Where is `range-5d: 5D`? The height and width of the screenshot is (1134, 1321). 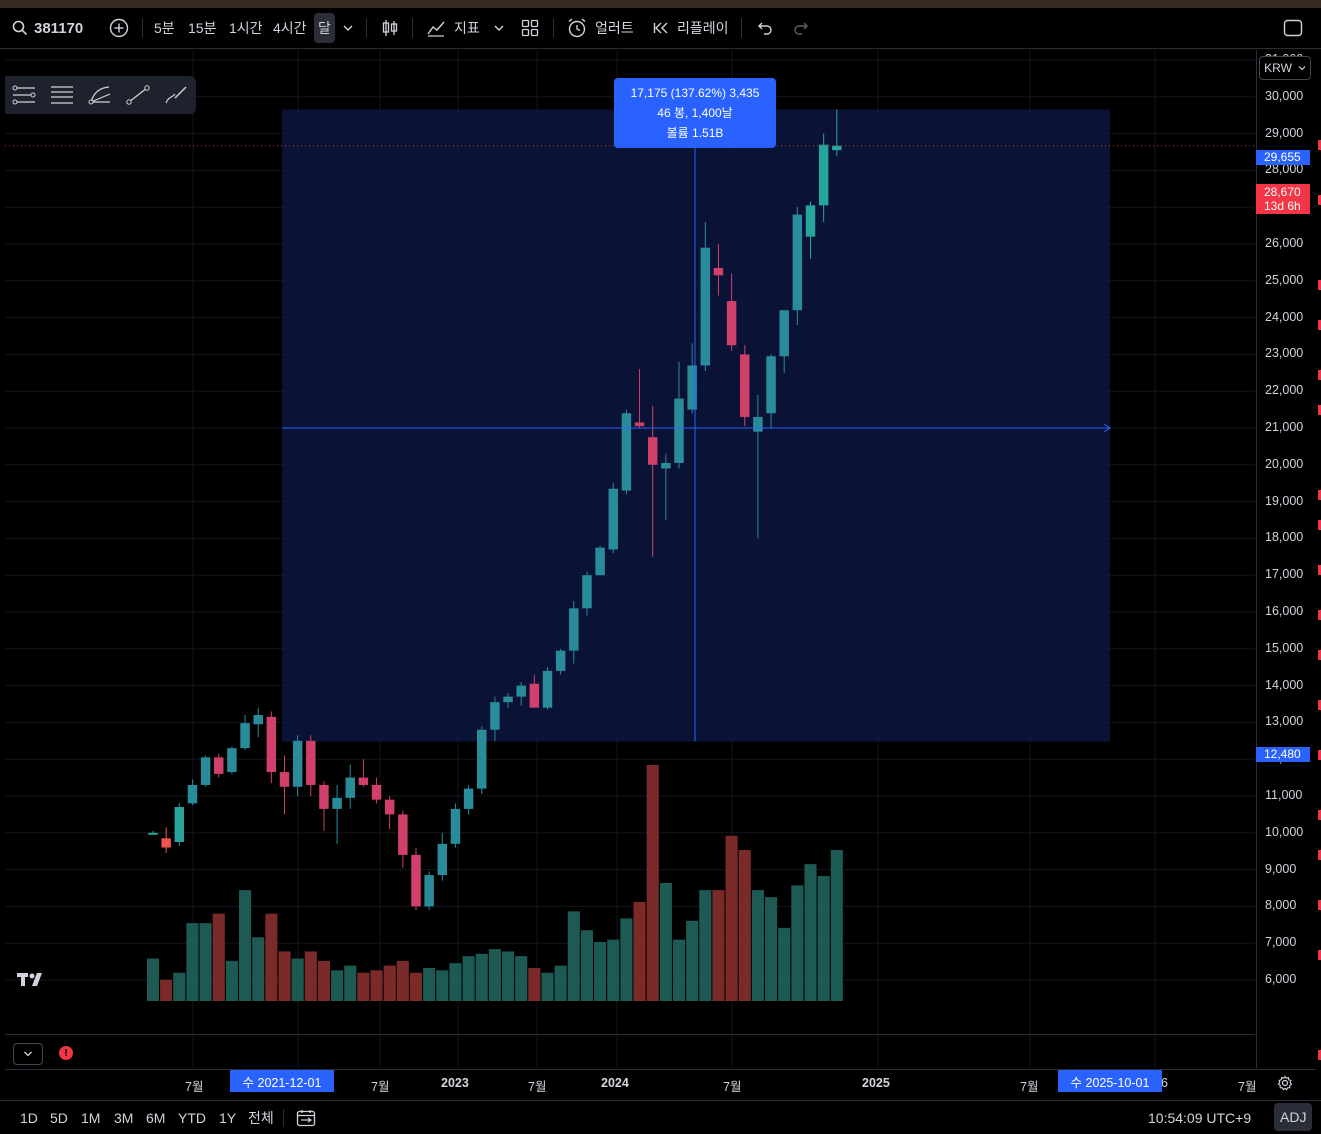
range-5d: 5D is located at coordinates (59, 1117).